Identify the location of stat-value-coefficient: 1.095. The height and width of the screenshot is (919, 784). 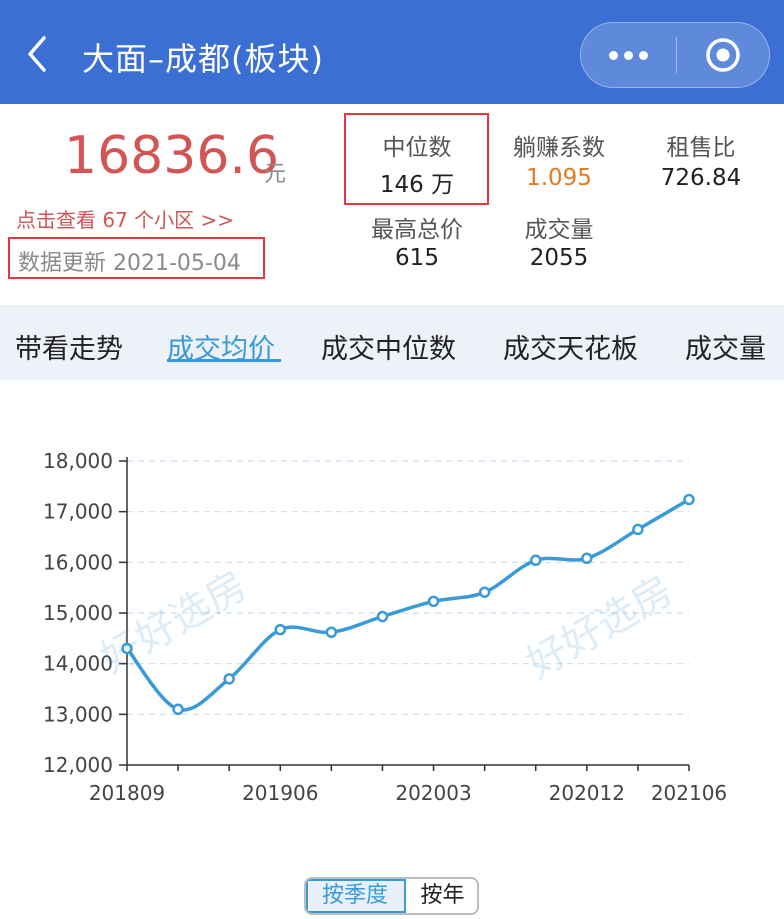
(559, 178).